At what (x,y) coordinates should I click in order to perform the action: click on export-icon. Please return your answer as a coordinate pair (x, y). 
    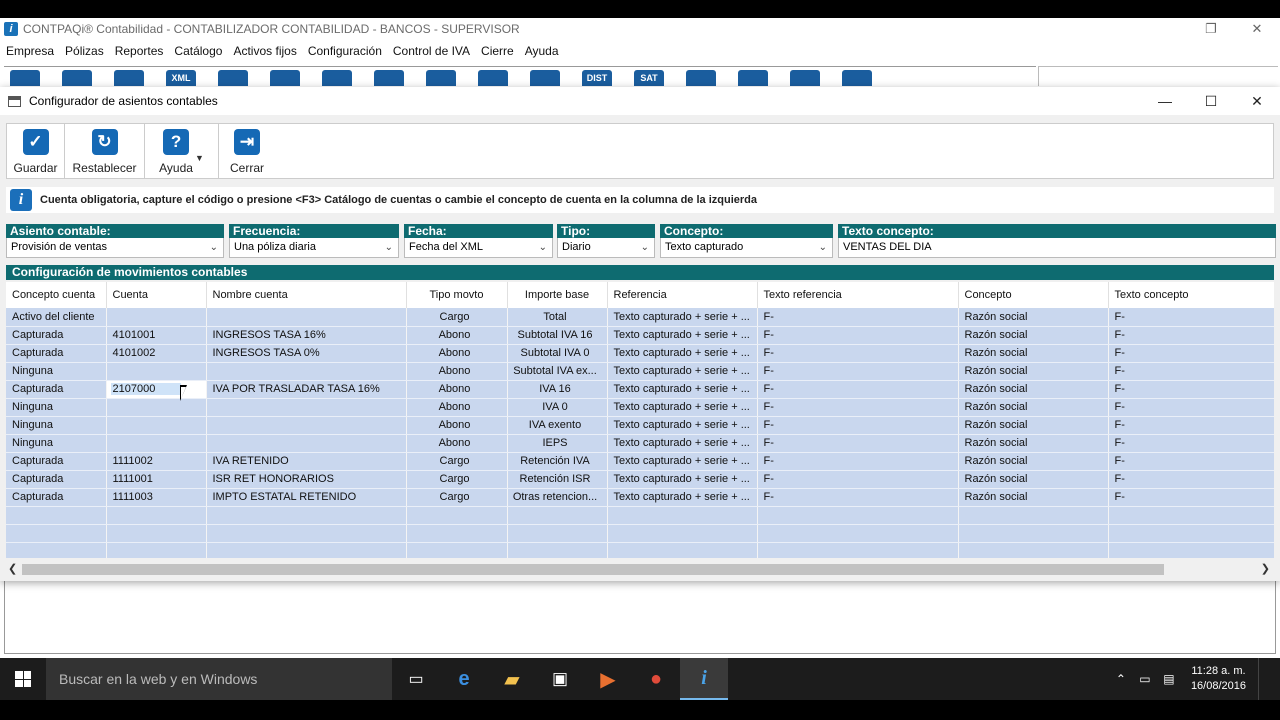
    Looking at the image, I should click on (753, 78).